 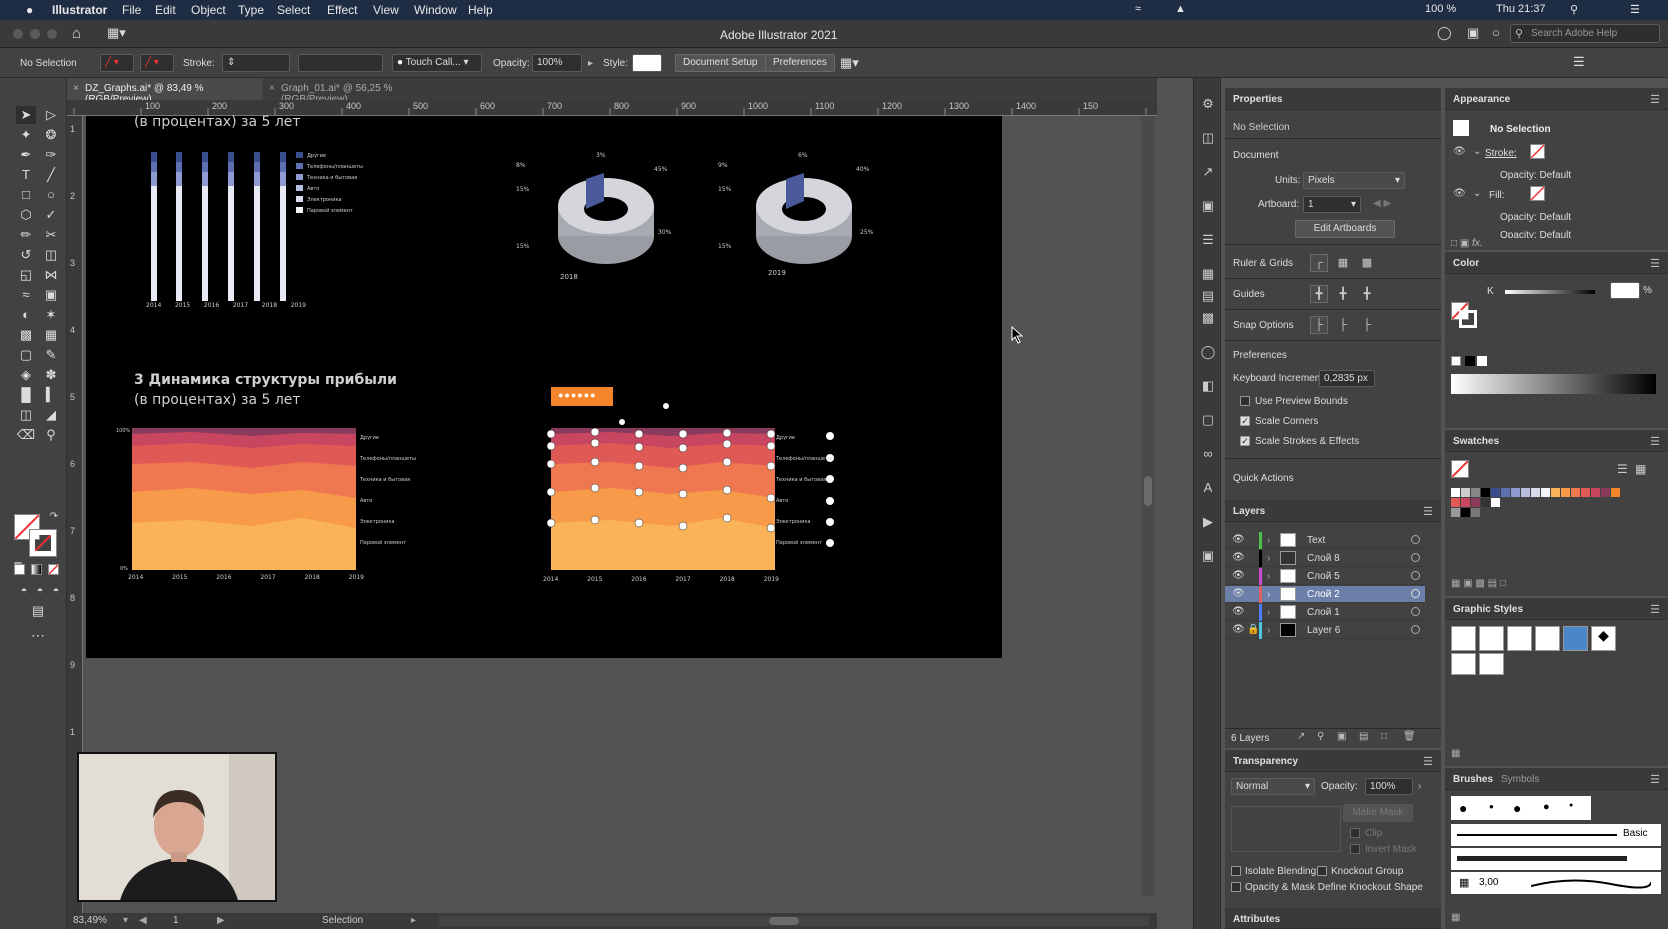 I want to click on appearance-menu-icon: ☰, so click(x=1655, y=99).